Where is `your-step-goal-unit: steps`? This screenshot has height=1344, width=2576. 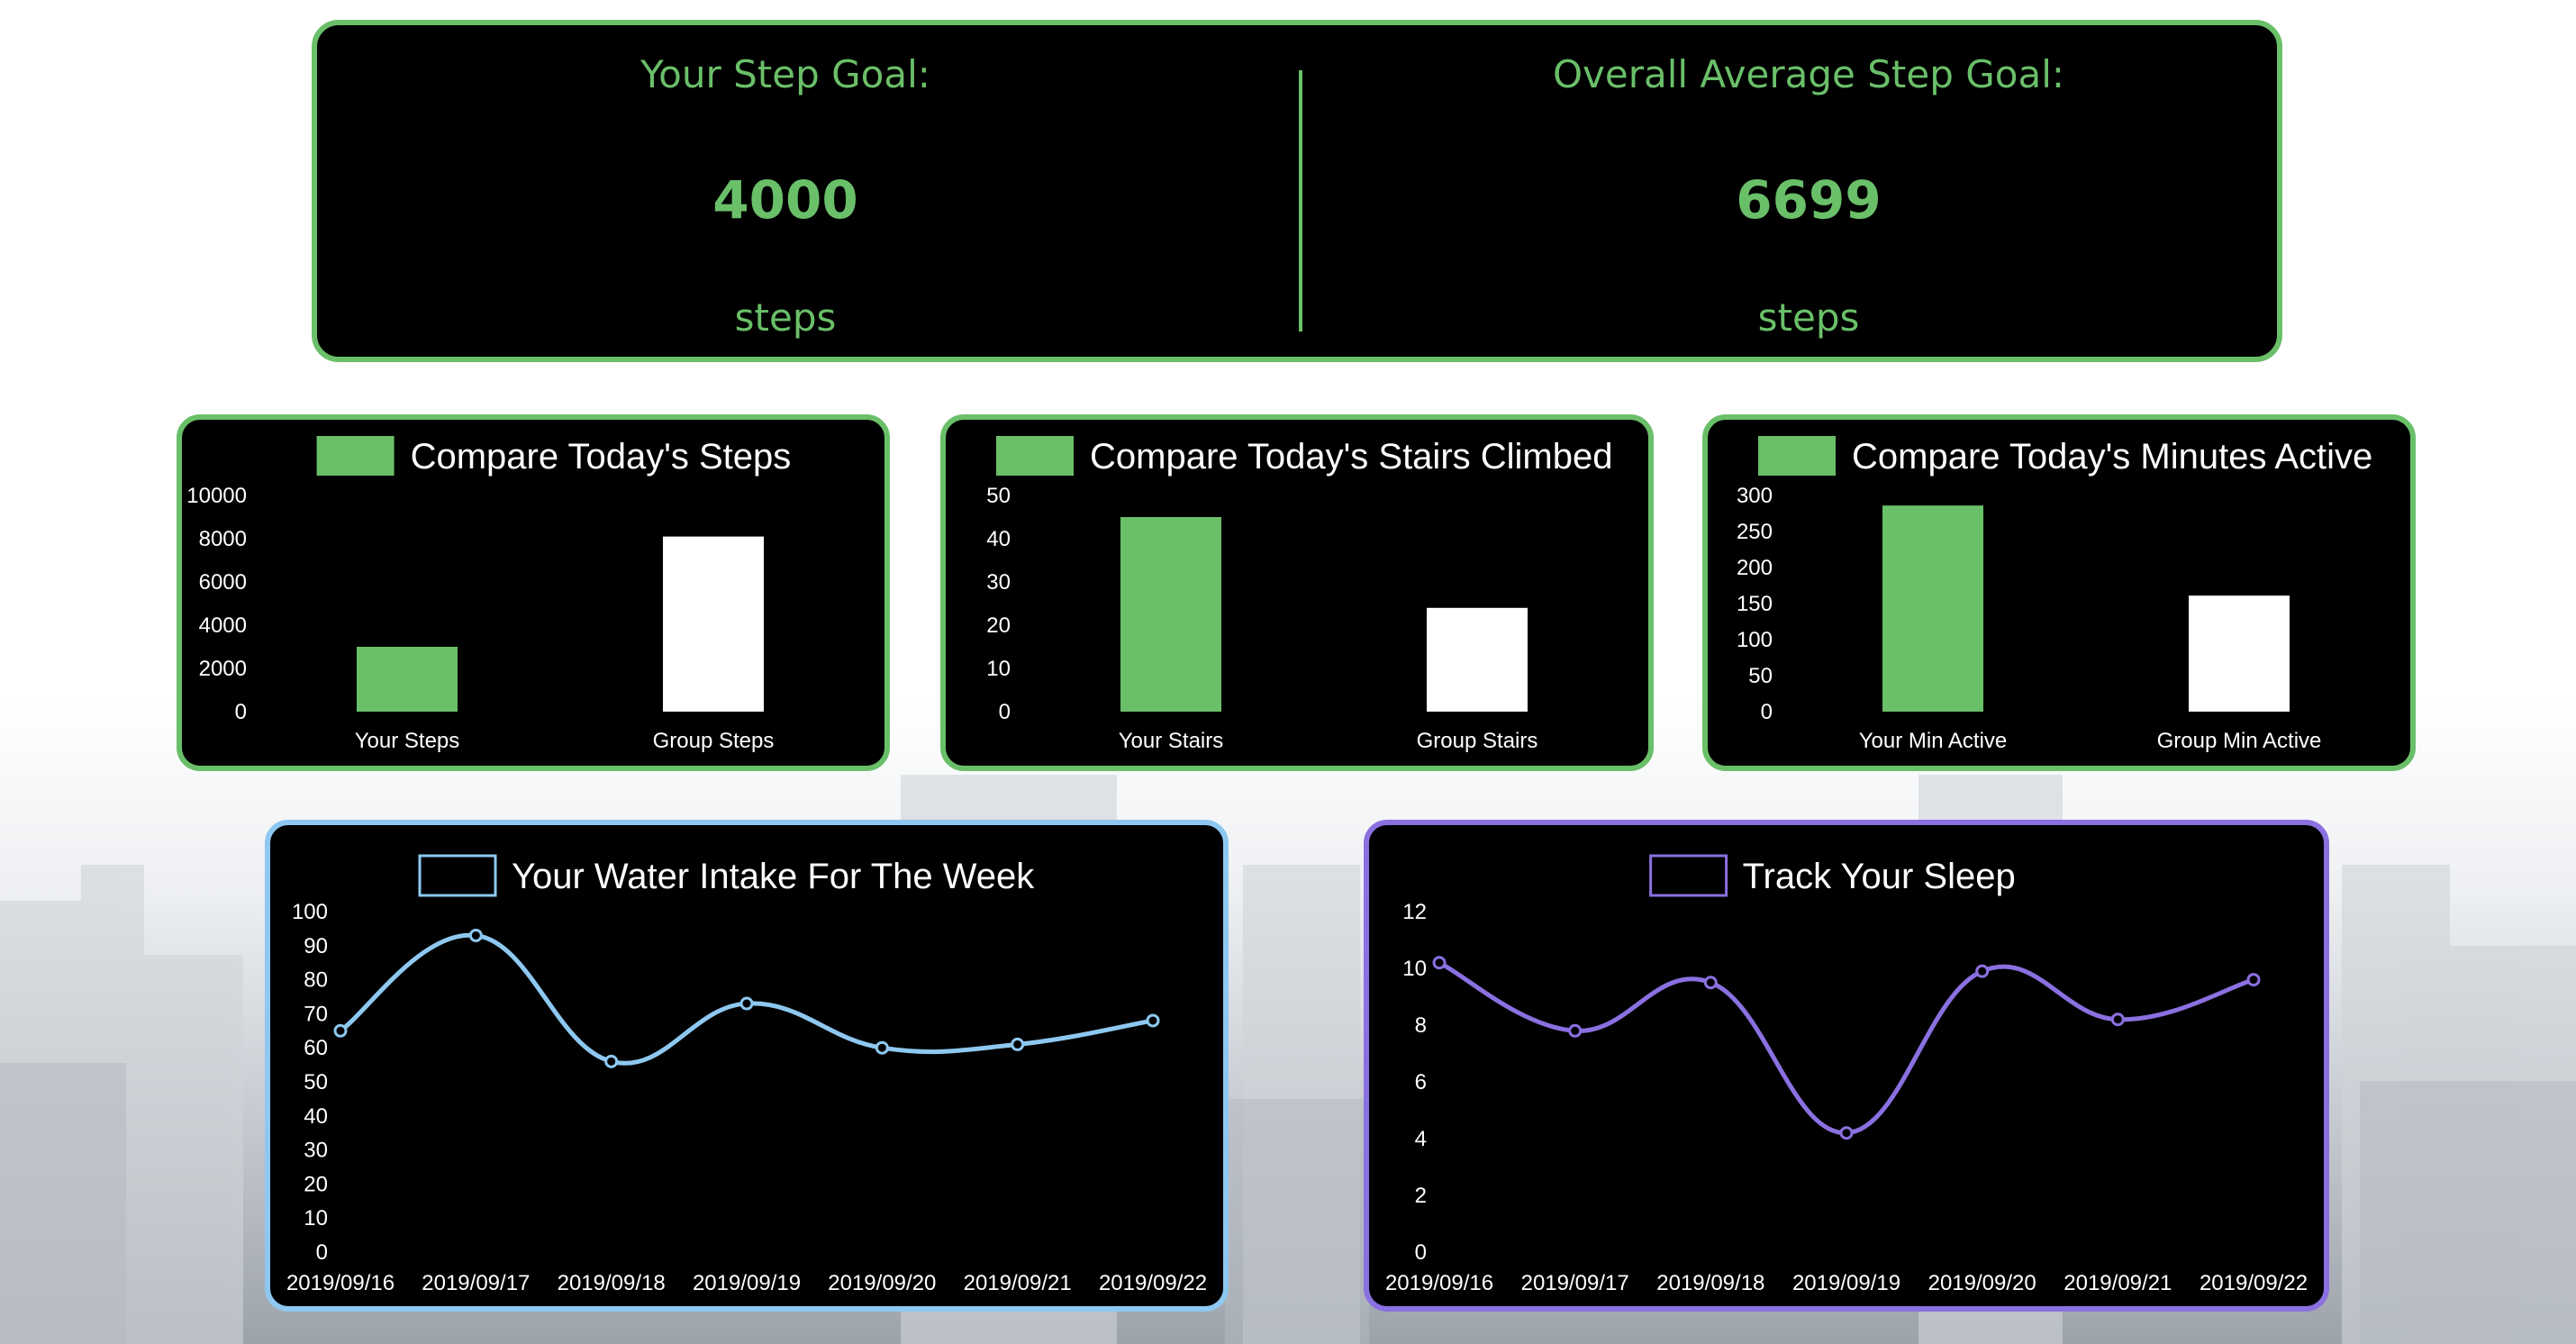 your-step-goal-unit: steps is located at coordinates (785, 318).